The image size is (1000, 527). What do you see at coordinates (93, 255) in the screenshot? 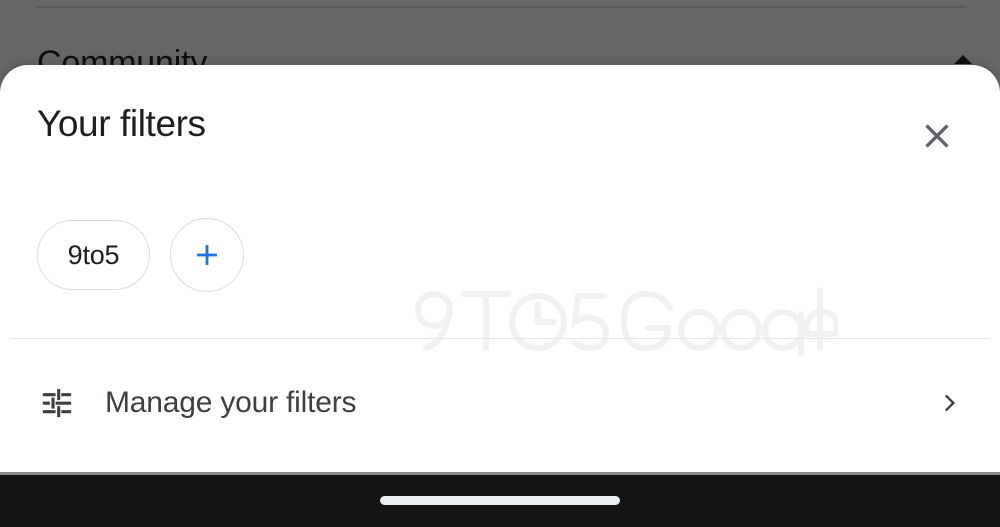
I see `filter-chip: 9to5` at bounding box center [93, 255].